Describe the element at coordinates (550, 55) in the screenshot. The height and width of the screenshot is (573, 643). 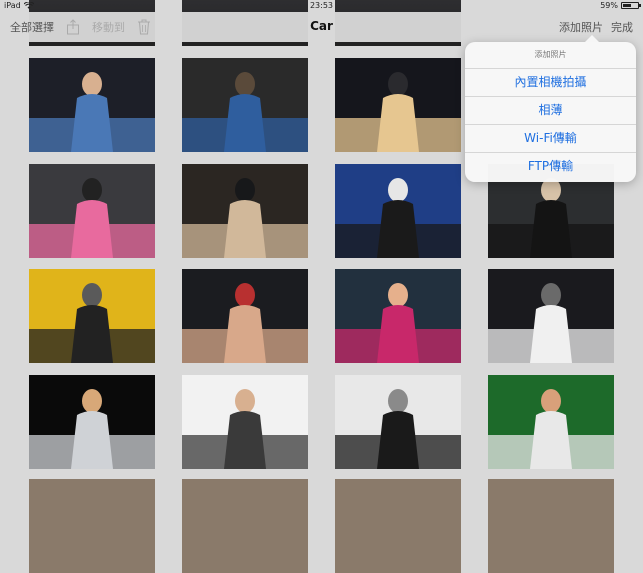
I see `popover-title: 添加照片` at that location.